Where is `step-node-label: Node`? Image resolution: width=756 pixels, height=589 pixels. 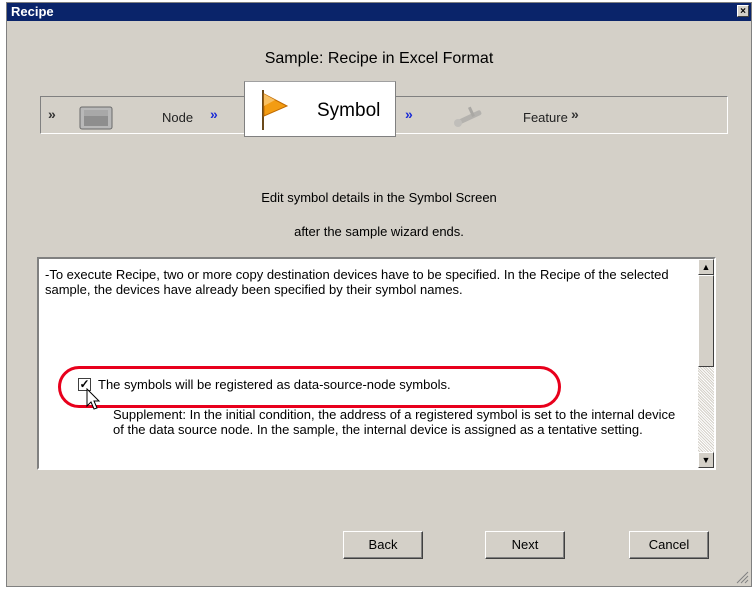
step-node-label: Node is located at coordinates (178, 117).